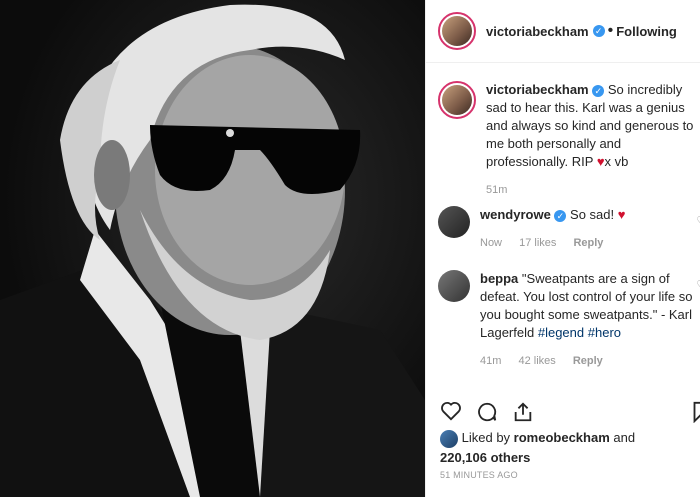 The height and width of the screenshot is (497, 700). What do you see at coordinates (491, 243) in the screenshot?
I see `comment-time: Now` at bounding box center [491, 243].